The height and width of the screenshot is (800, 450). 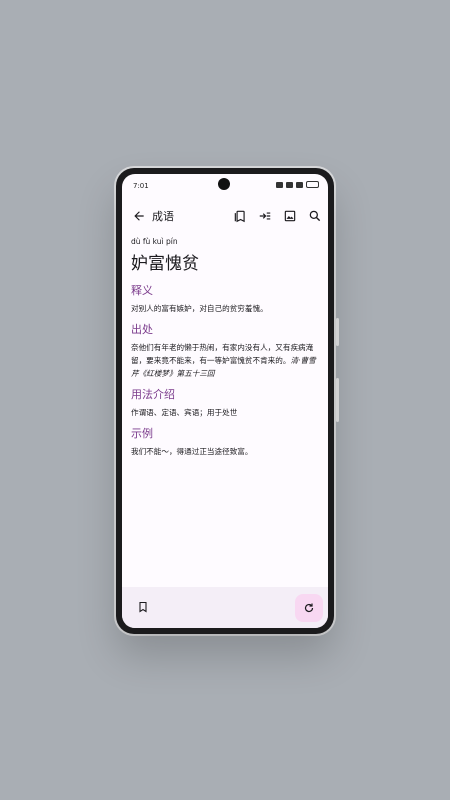 I want to click on example-text: 我们不能～，得通过正当途径致富。, so click(x=192, y=451).